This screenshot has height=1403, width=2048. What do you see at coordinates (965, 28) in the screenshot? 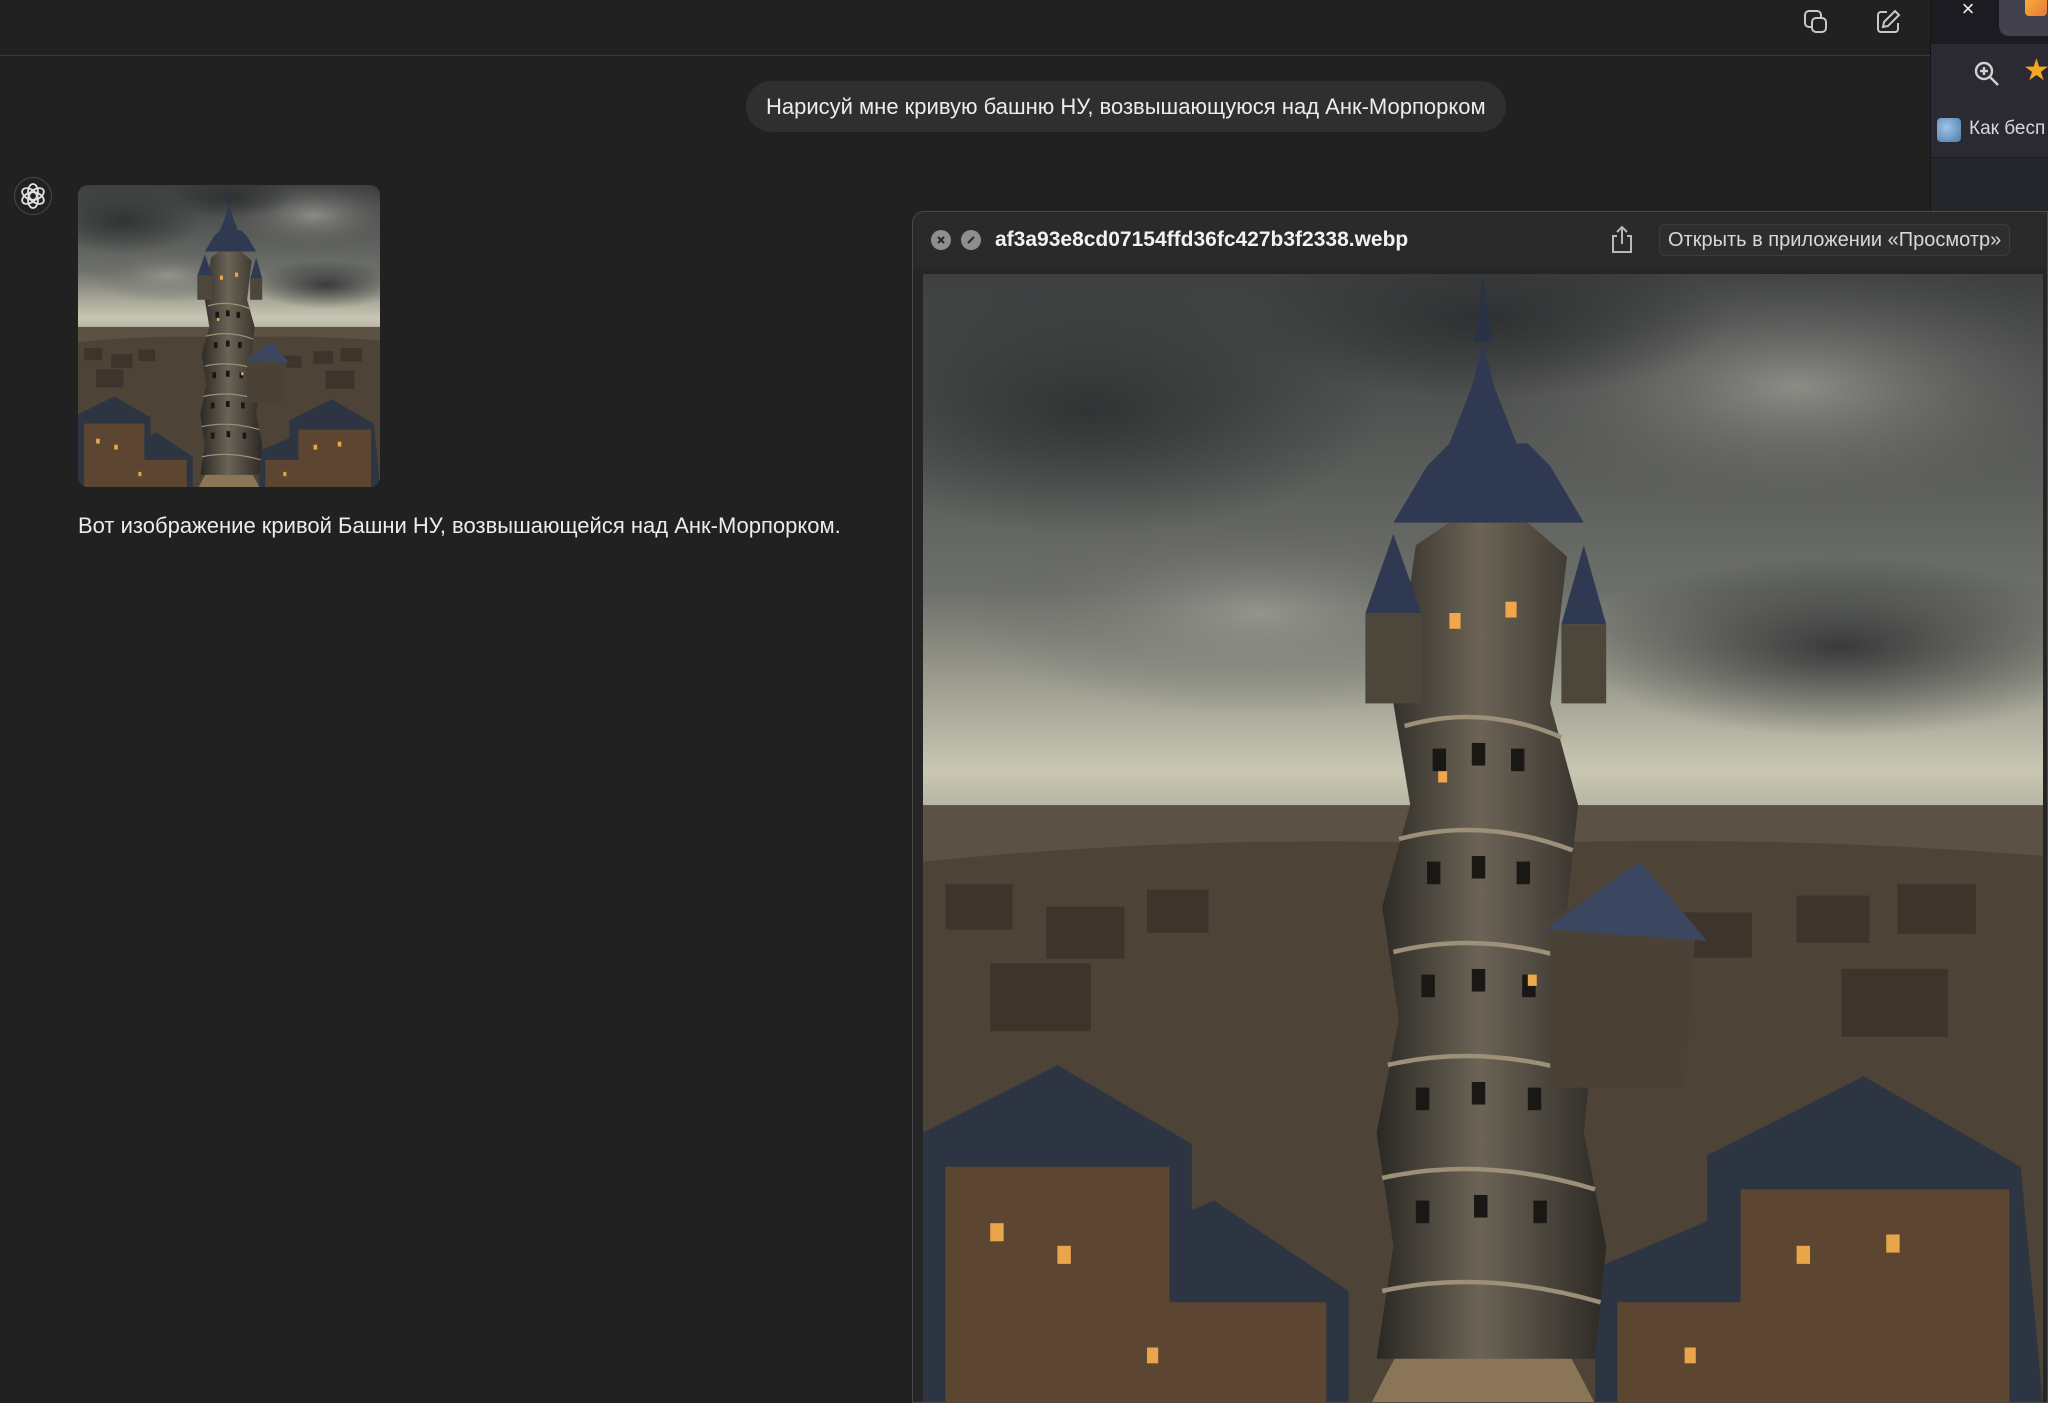
I see `chat-topbar` at bounding box center [965, 28].